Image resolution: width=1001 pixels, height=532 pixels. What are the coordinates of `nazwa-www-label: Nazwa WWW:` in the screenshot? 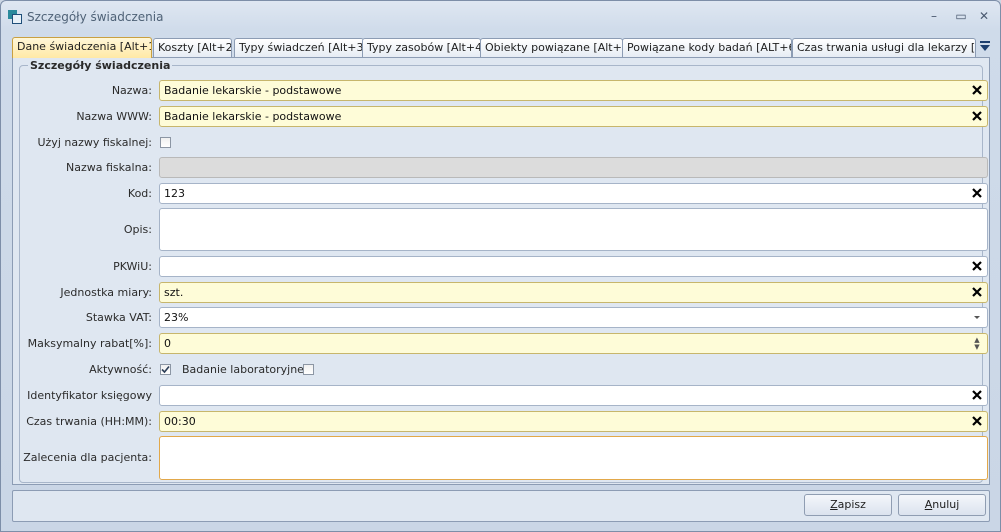 It's located at (114, 116).